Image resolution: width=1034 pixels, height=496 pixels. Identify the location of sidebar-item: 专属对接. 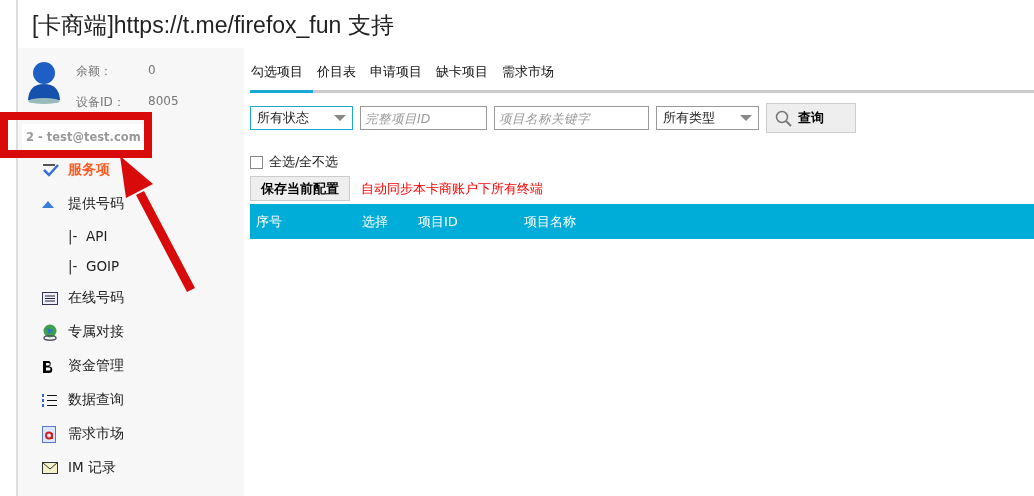
(72, 332).